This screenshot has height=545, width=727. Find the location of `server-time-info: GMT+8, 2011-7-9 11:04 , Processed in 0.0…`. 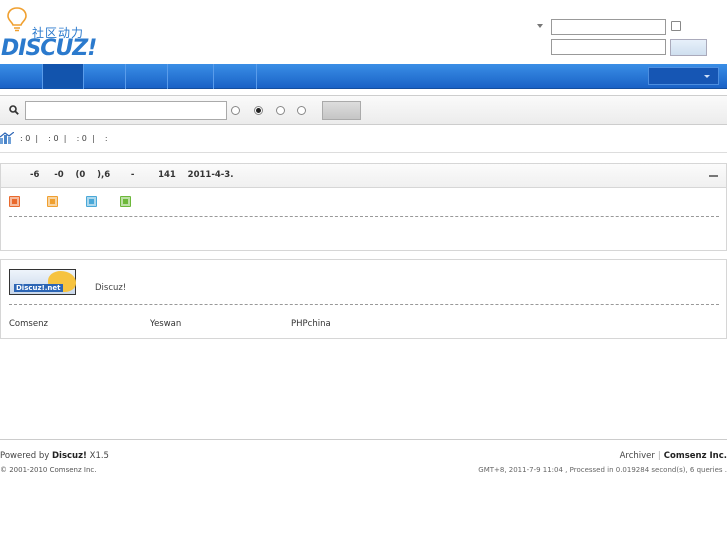

server-time-info: GMT+8, 2011-7-9 11:04 , Processed in 0.0… is located at coordinates (602, 470).